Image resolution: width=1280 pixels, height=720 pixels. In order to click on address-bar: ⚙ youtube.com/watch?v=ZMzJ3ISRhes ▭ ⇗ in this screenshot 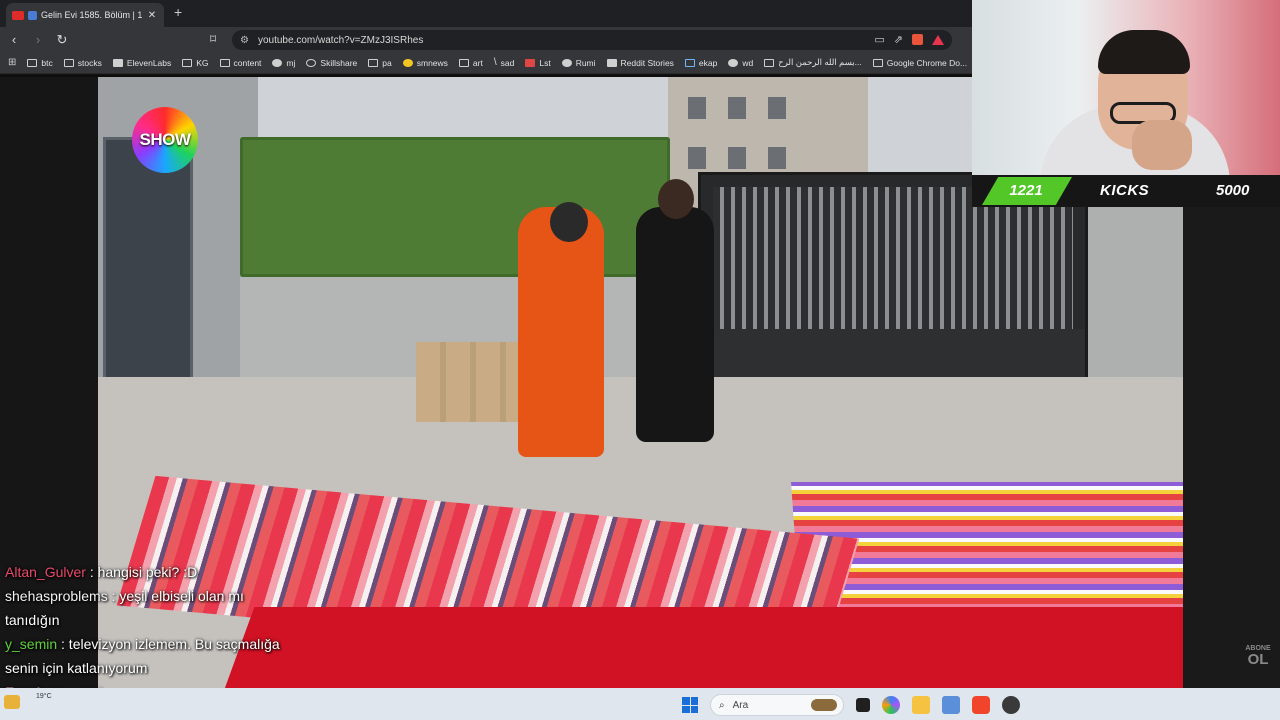, I will do `click(592, 40)`.